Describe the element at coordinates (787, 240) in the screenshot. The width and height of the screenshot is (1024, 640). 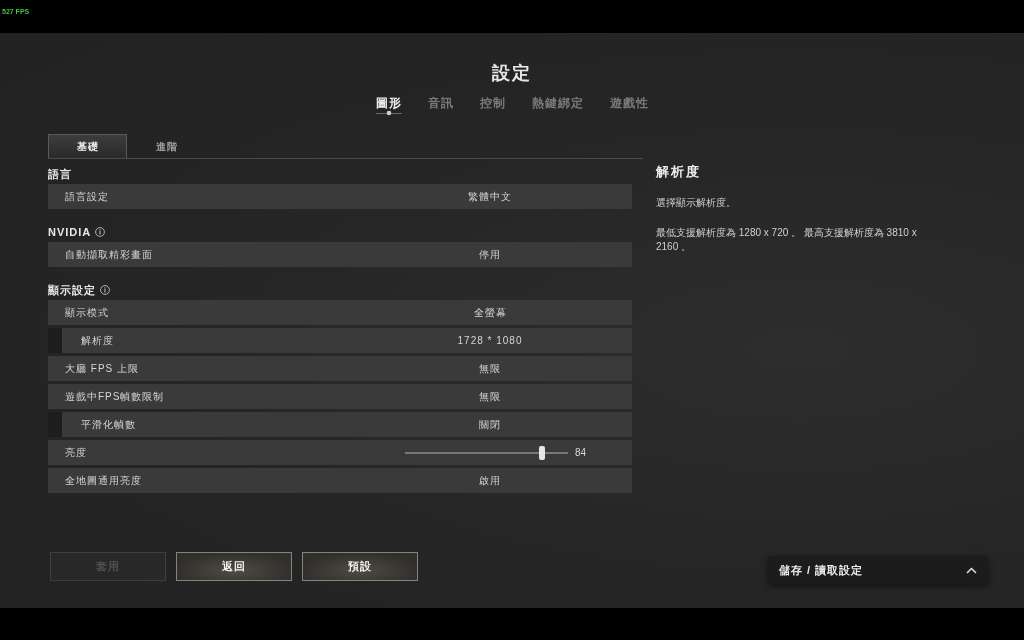
I see `details-text: 最低支援解析度為 1280 x 720 。 最高支援解析度為 3810 x 2160 。` at that location.